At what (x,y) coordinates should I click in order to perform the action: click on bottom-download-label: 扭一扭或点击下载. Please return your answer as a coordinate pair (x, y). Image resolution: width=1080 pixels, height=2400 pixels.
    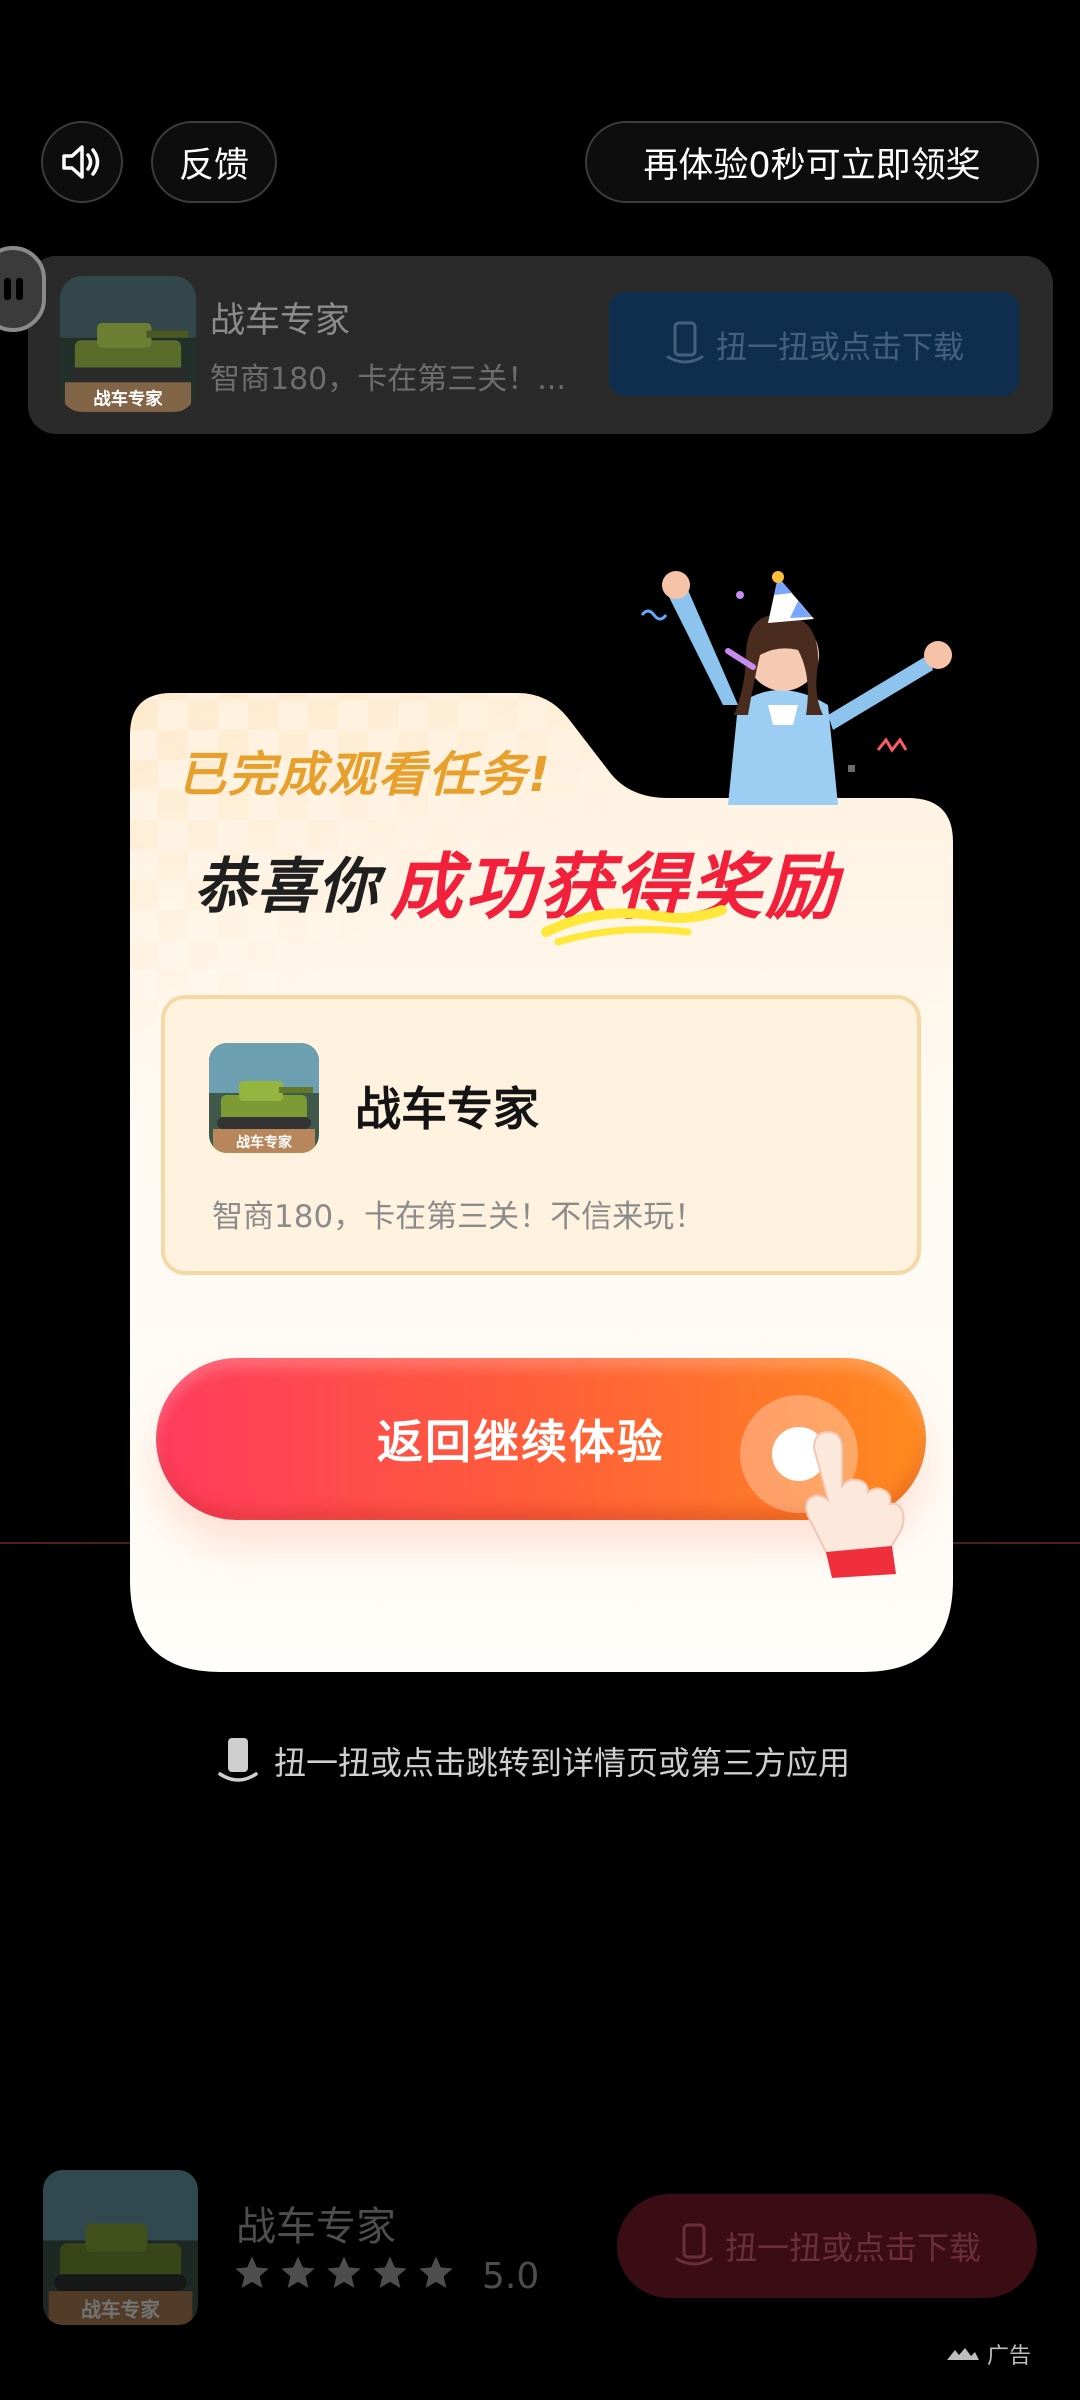
    Looking at the image, I should click on (852, 2248).